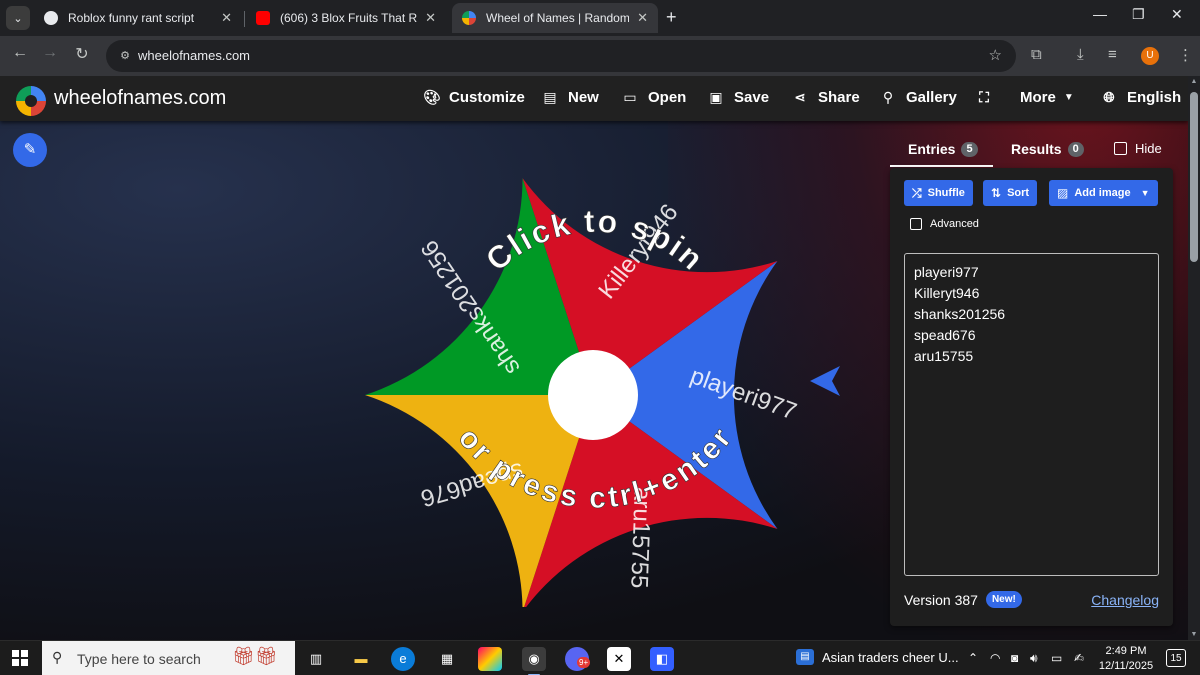 The width and height of the screenshot is (1200, 675). I want to click on shuffle-icon: ⤮, so click(917, 192).